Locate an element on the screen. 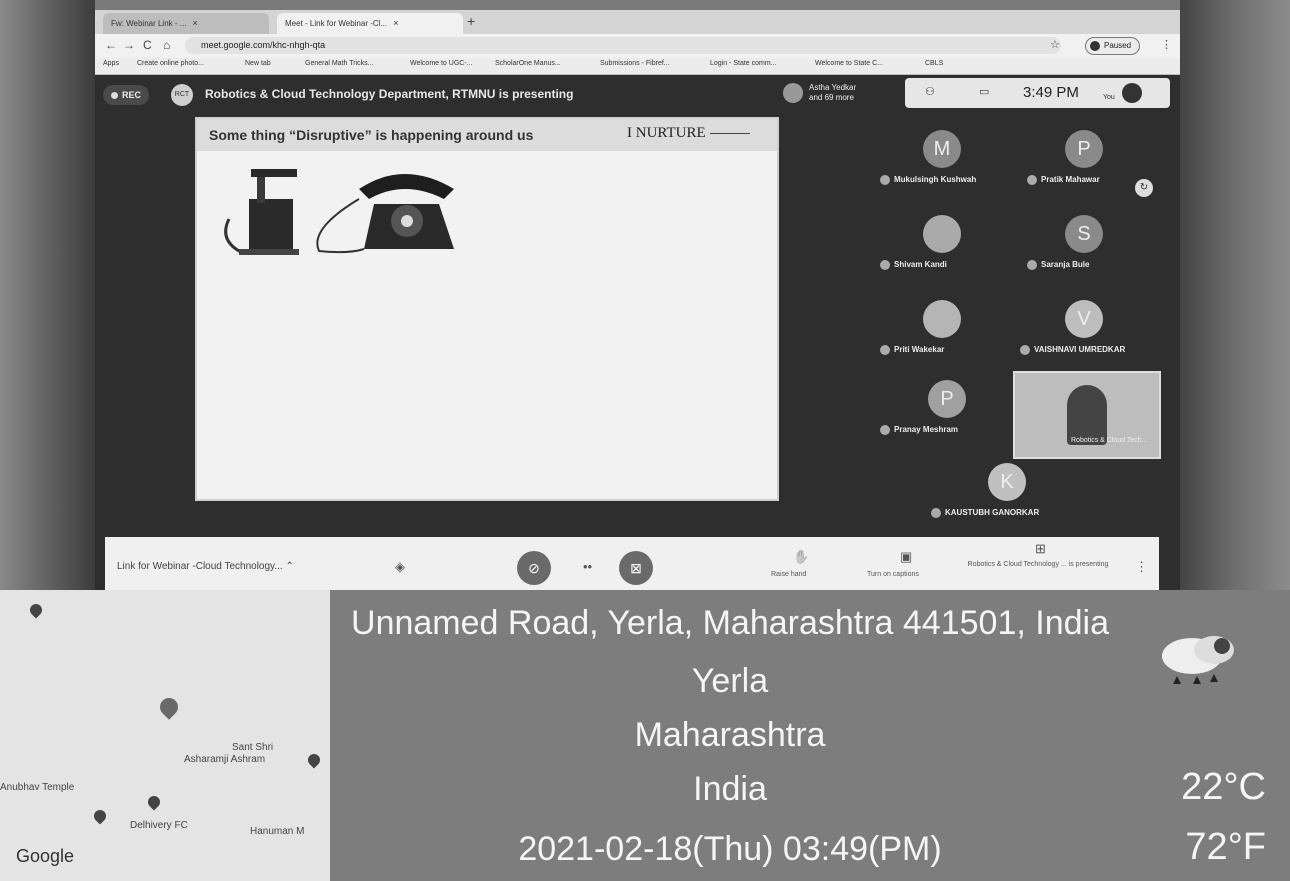 This screenshot has height=881, width=1290. captions-label: Turn on captions is located at coordinates (893, 574).